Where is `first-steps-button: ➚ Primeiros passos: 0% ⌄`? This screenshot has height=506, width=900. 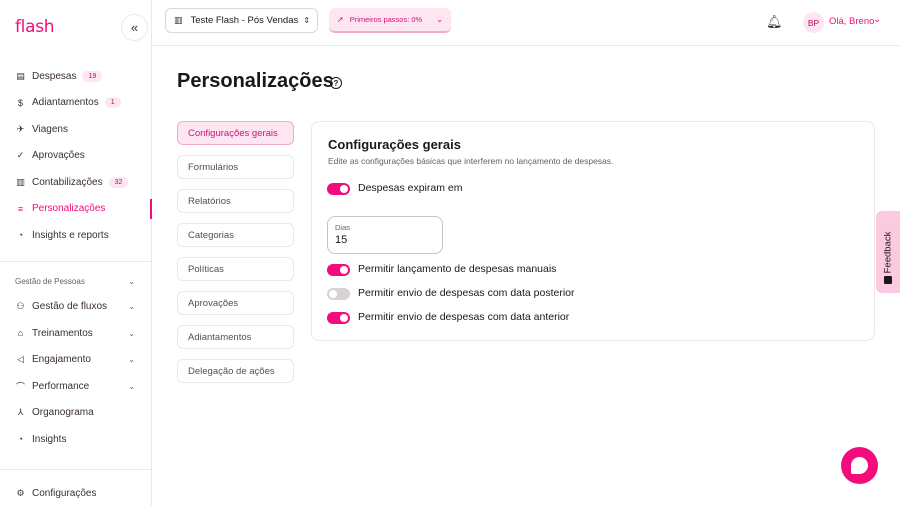 first-steps-button: ➚ Primeiros passos: 0% ⌄ is located at coordinates (390, 20).